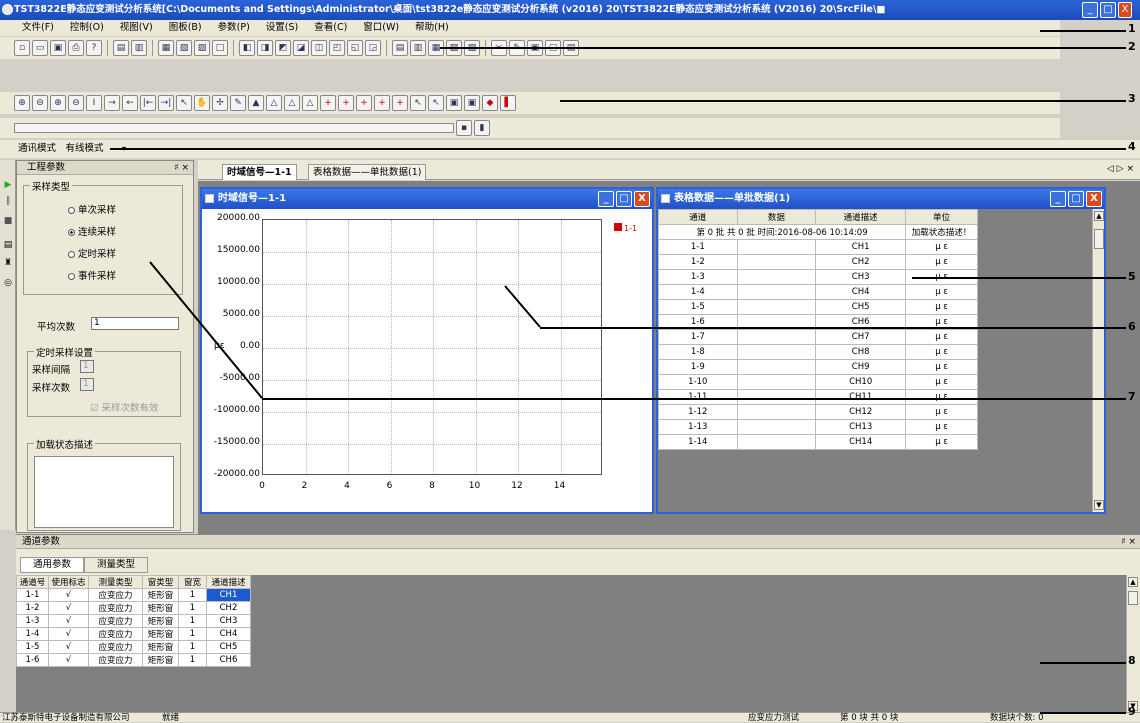 This screenshot has height=723, width=1140. I want to click on arrow-left-icon: ←, so click(130, 103).